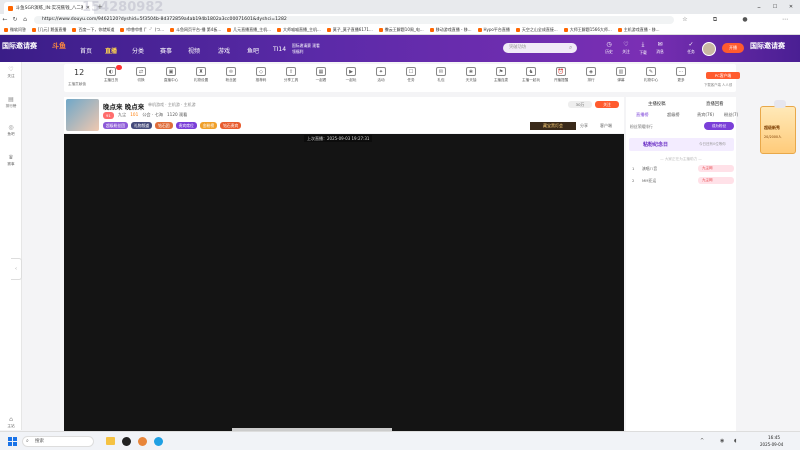  I want to click on anniv-row-name: MM亚运, so click(649, 181).